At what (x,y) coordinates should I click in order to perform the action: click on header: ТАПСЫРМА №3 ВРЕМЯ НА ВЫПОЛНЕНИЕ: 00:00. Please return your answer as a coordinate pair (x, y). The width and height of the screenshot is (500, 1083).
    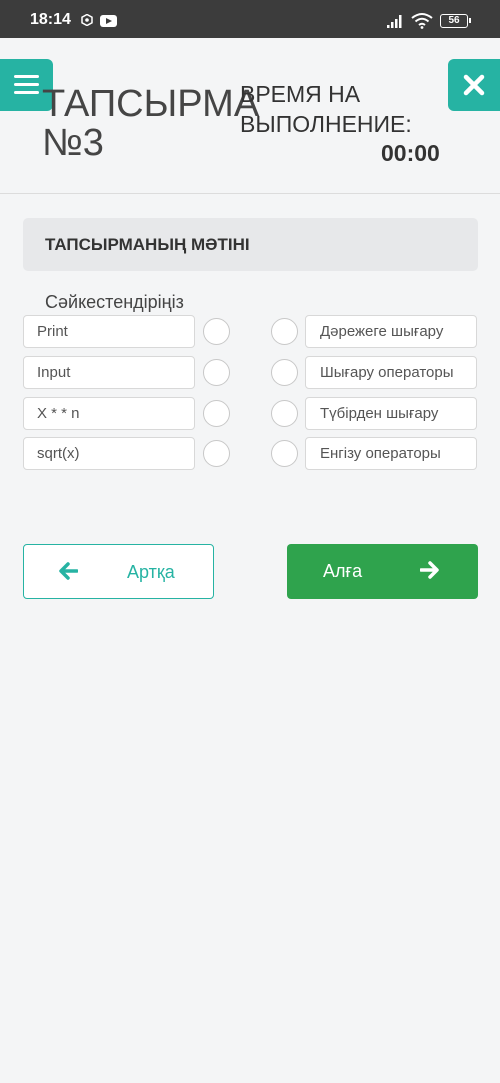
    Looking at the image, I should click on (250, 116).